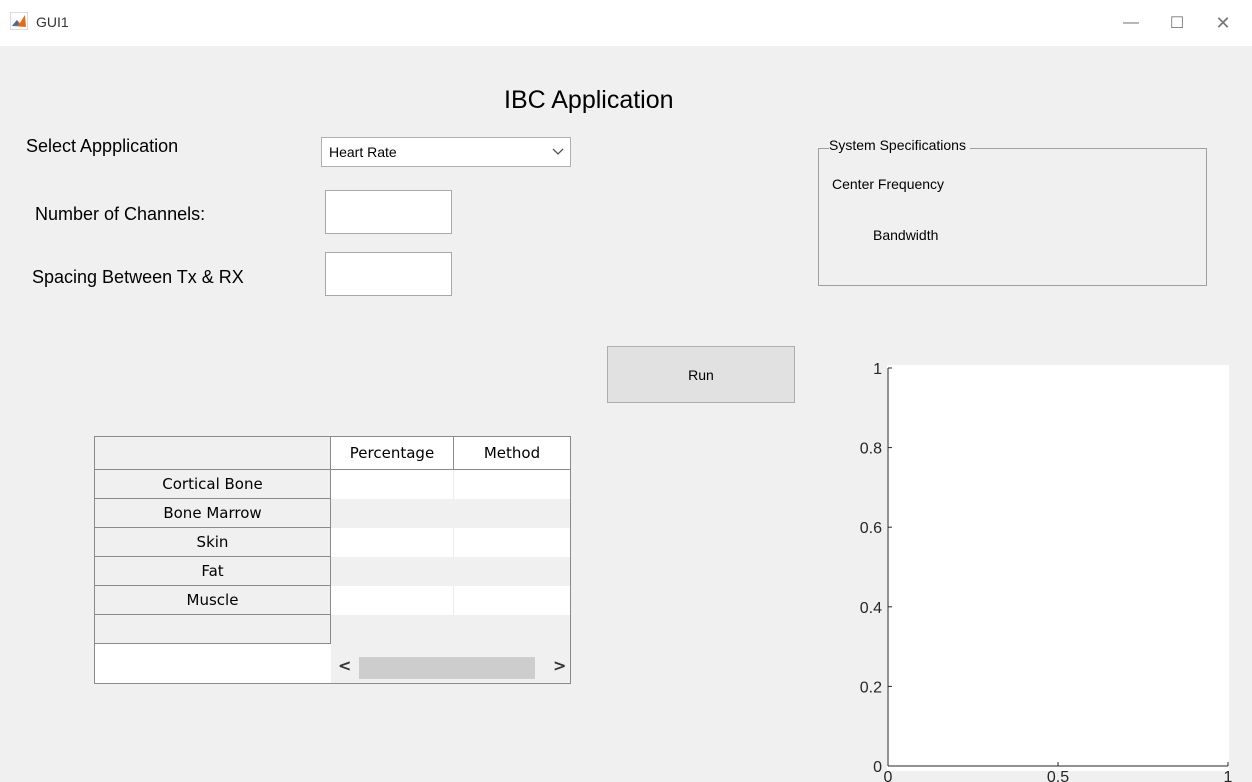  What do you see at coordinates (877, 369) in the screenshot?
I see `y-tick-label: 1` at bounding box center [877, 369].